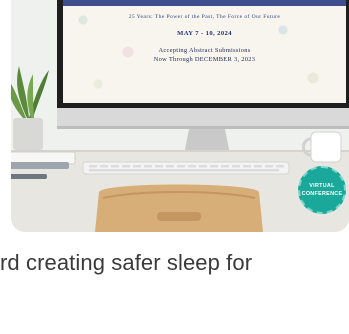 The width and height of the screenshot is (349, 334). Describe the element at coordinates (322, 194) in the screenshot. I see `badge-line-2: CONFERENCE` at that location.